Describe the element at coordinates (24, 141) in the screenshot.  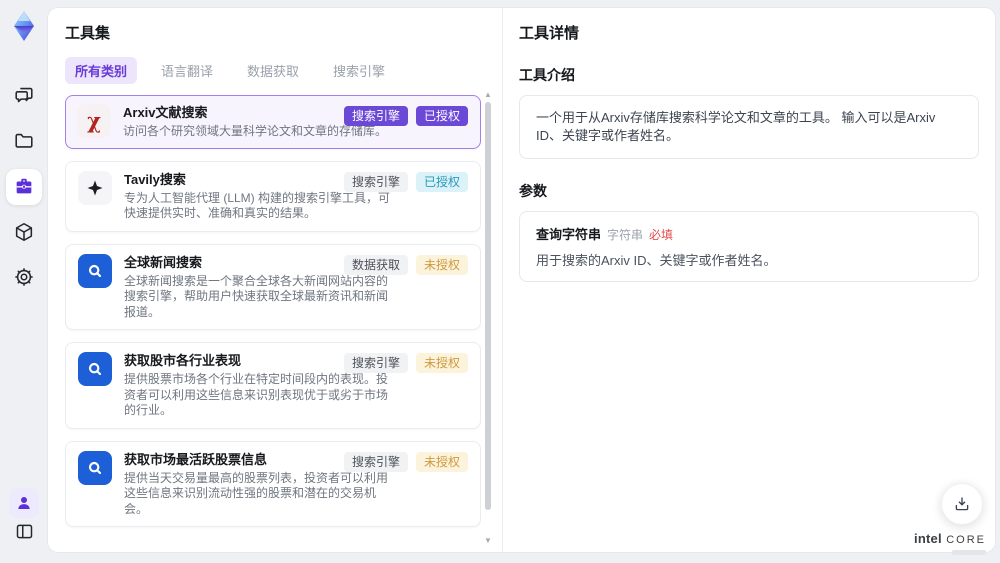
I see `folder-icon` at that location.